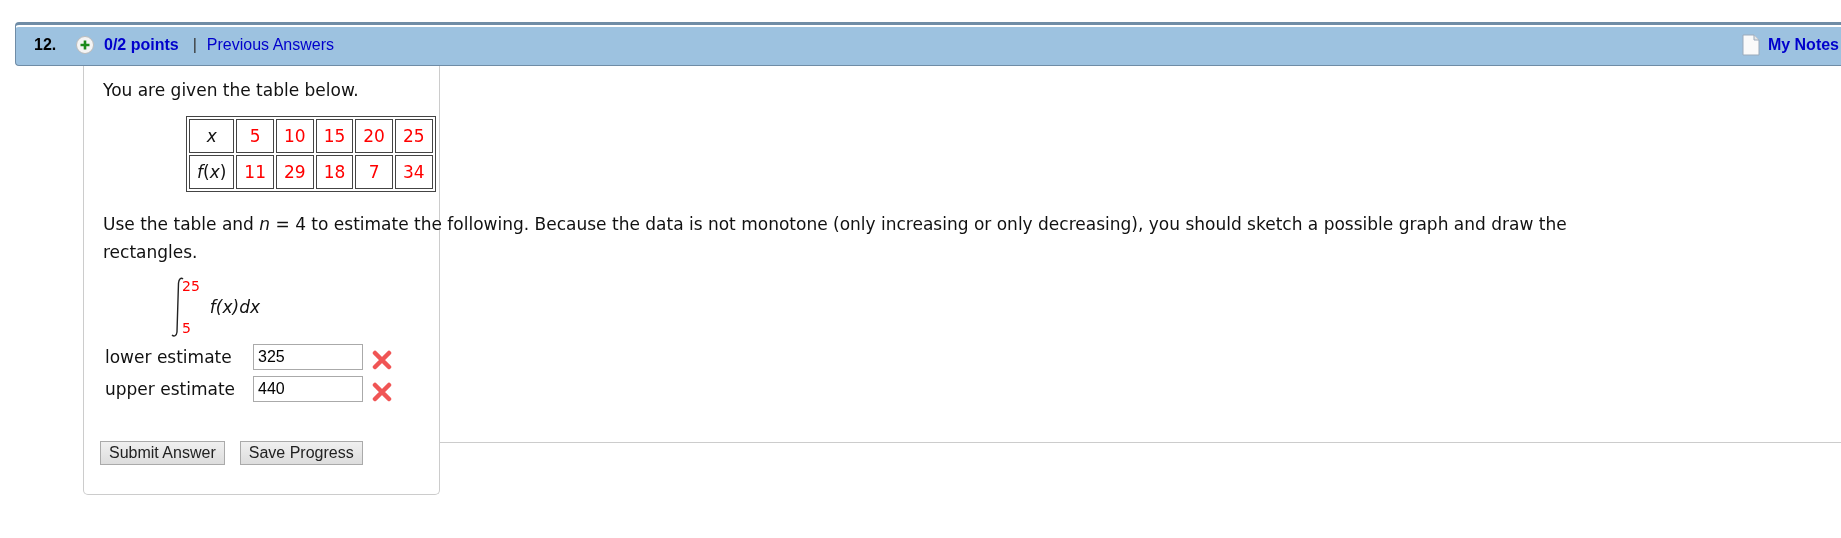  I want to click on question-number: 12., so click(46, 45).